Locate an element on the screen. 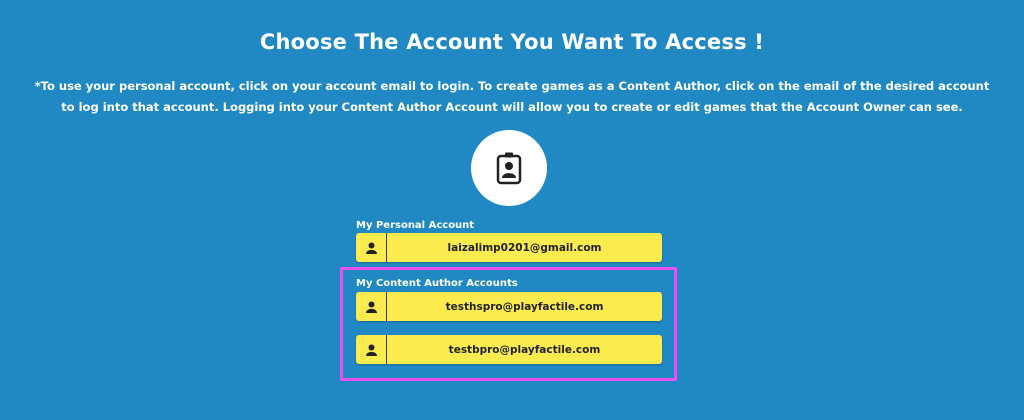 Image resolution: width=1024 pixels, height=420 pixels. account-badge is located at coordinates (509, 168).